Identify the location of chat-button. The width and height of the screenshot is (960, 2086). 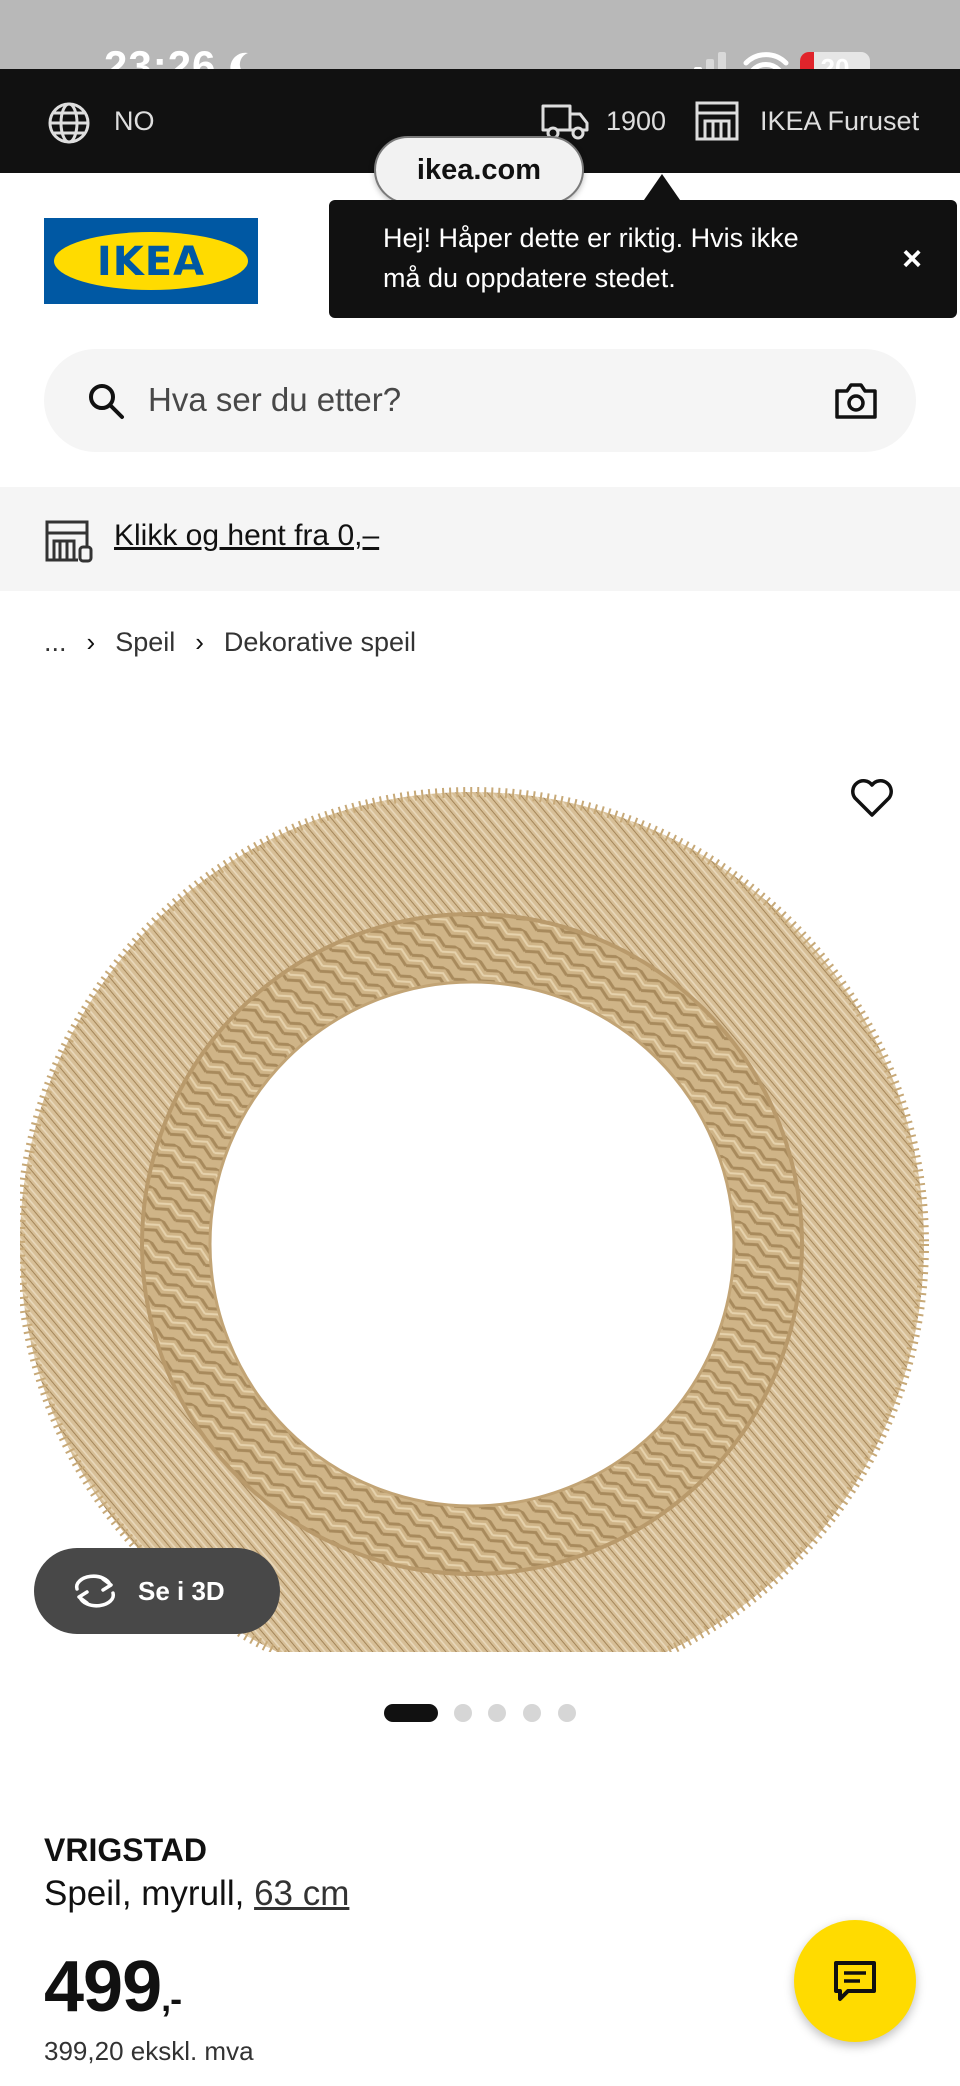
(855, 1981).